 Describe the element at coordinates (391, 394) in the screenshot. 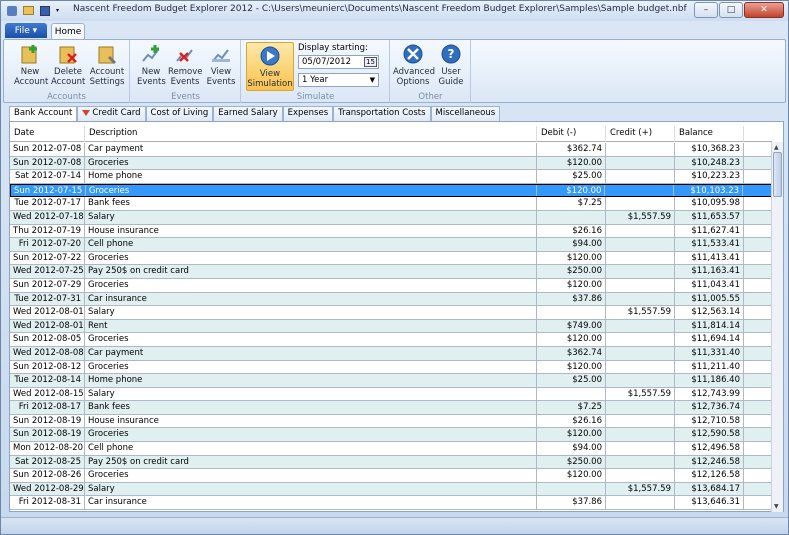

I see `table-row: Wed 2012-08-15 Salary $1,557.59 $12,743.99` at that location.